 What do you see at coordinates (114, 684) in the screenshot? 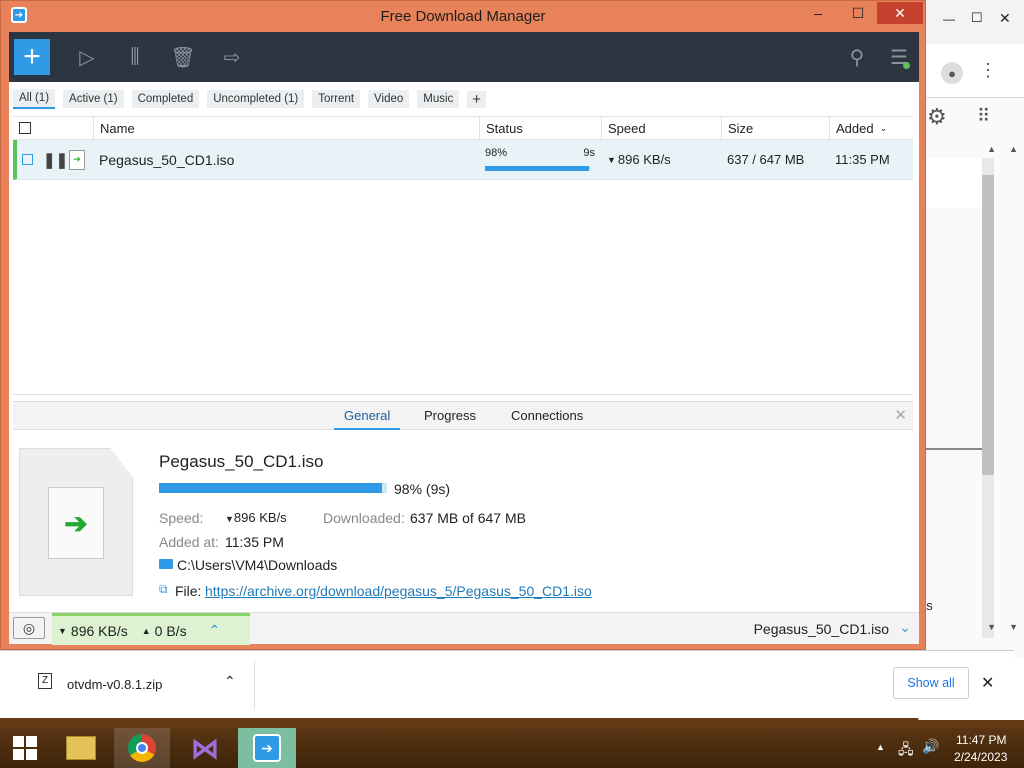
I see `shelf-filename: otvdm-v0.8.1.zip` at bounding box center [114, 684].